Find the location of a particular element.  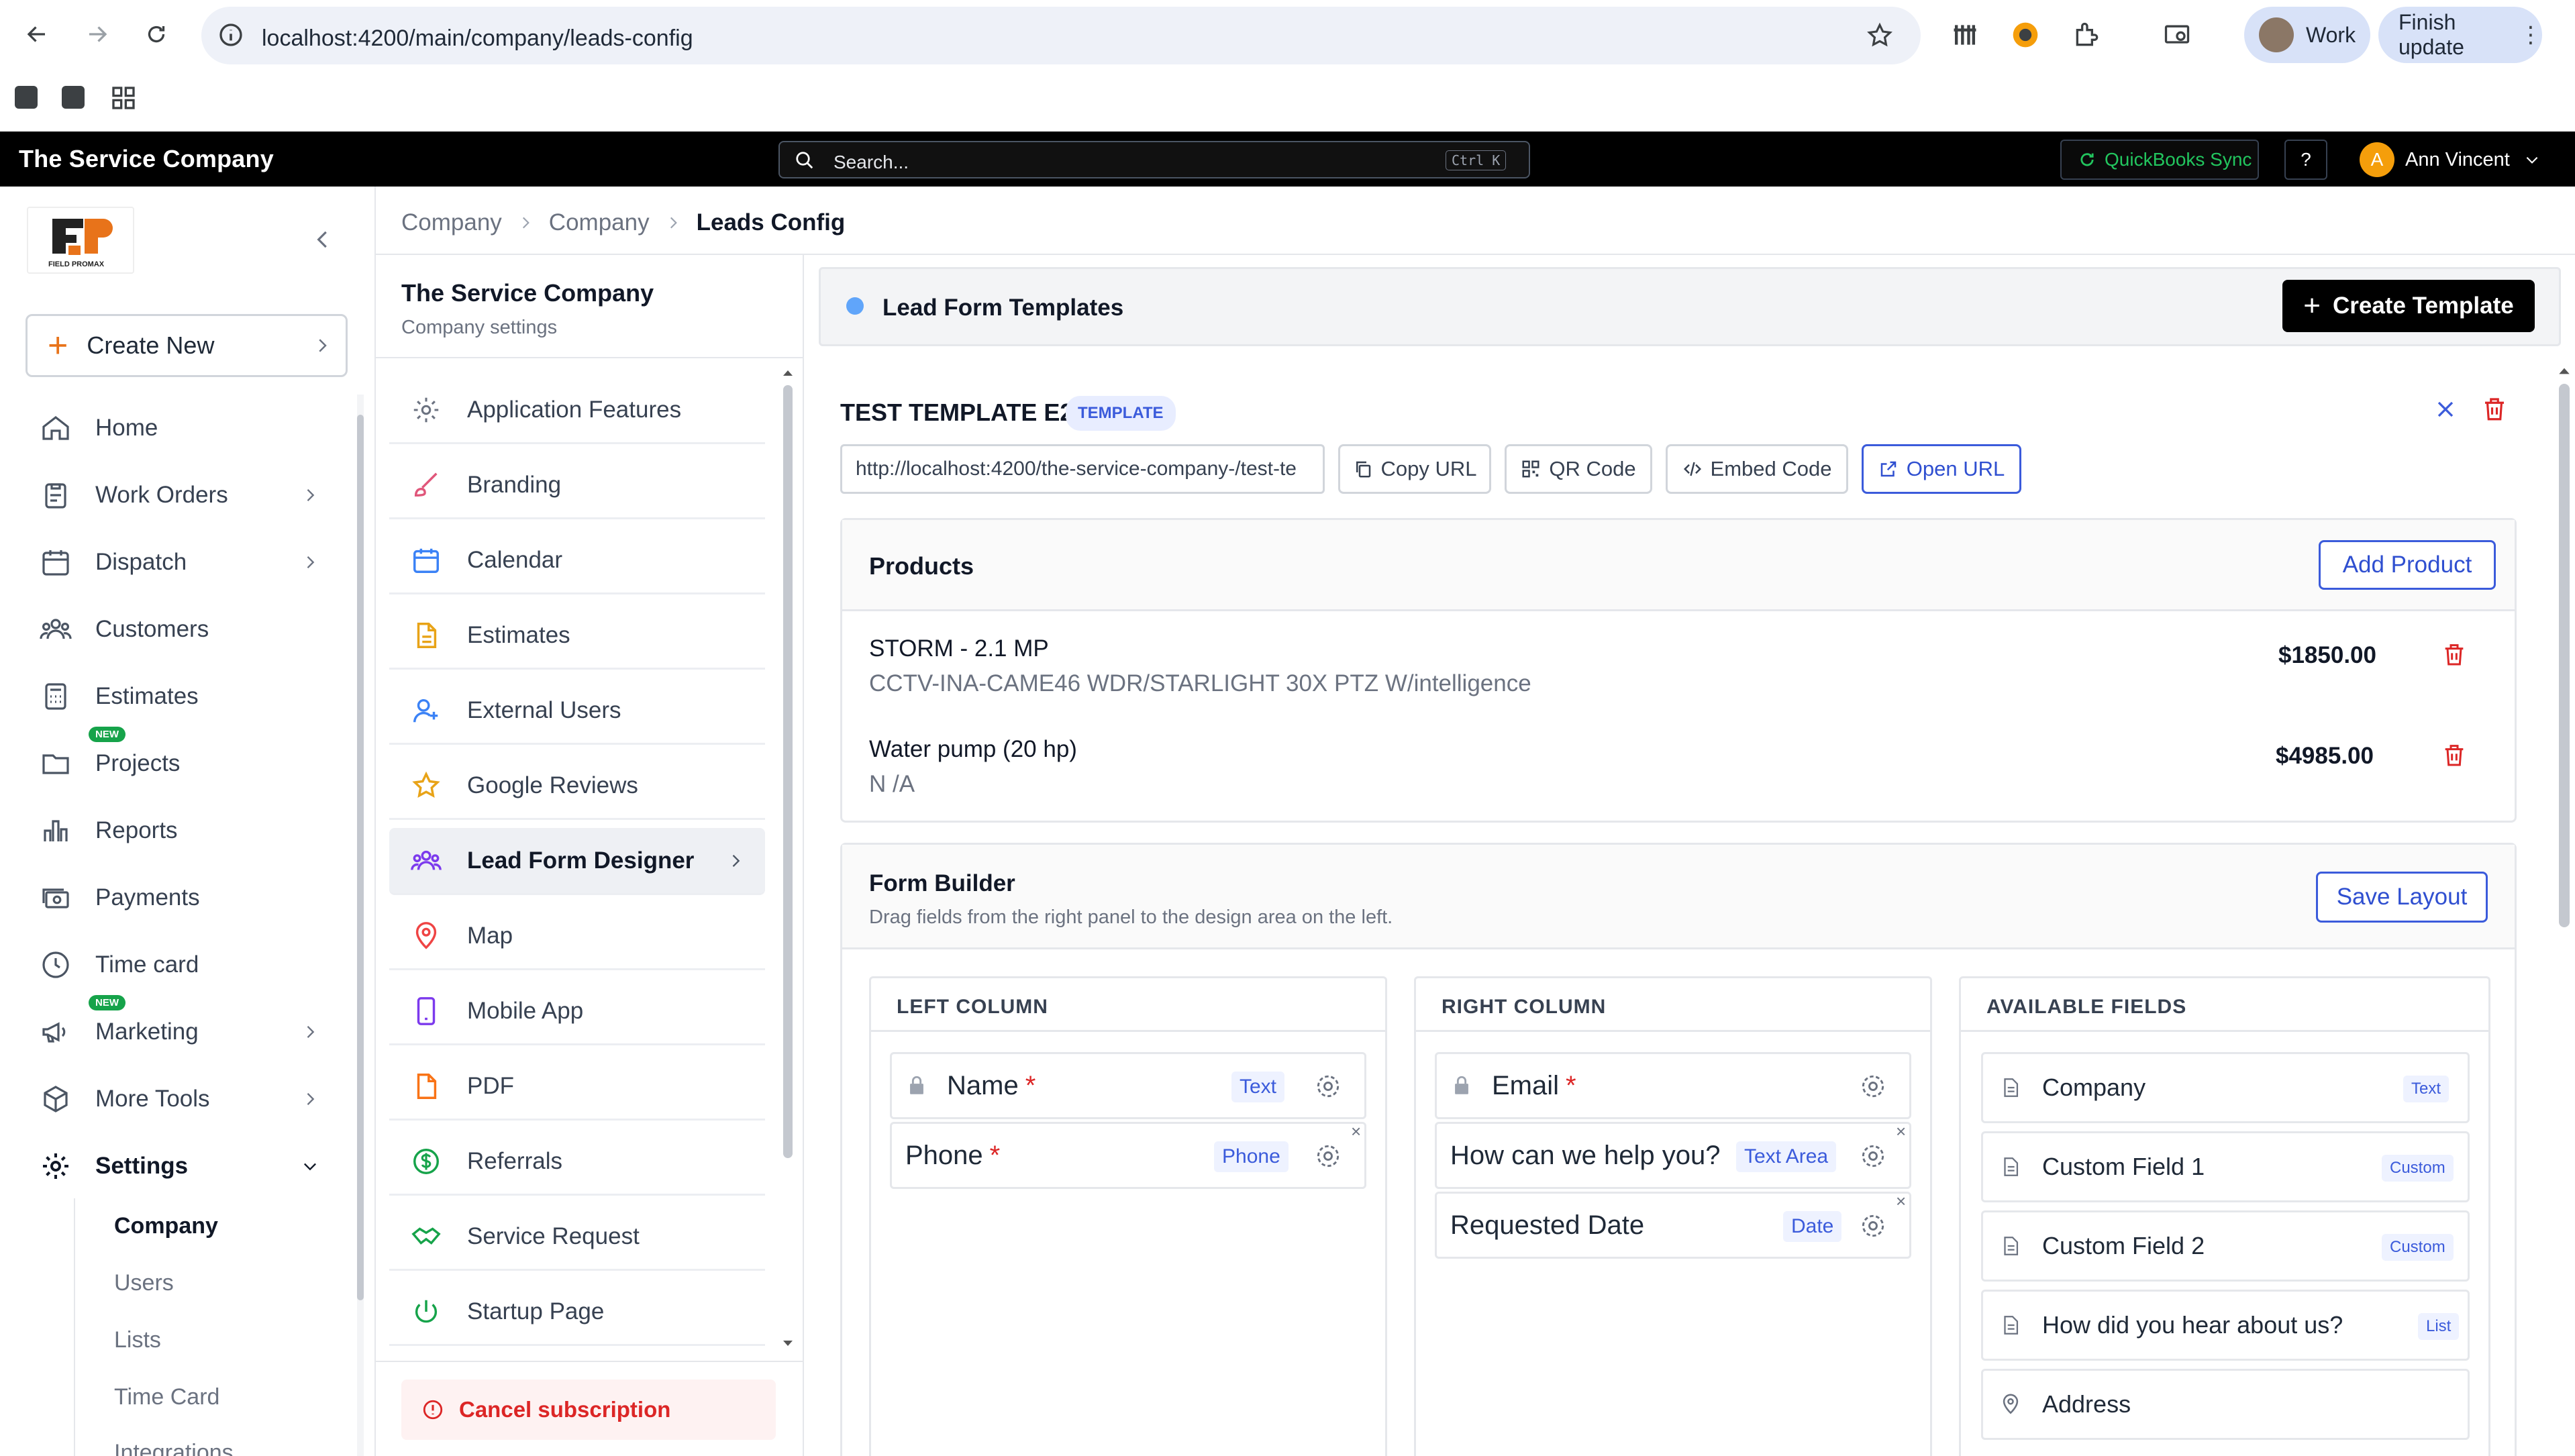

sidebar-subitem-users: Users is located at coordinates (144, 1283).